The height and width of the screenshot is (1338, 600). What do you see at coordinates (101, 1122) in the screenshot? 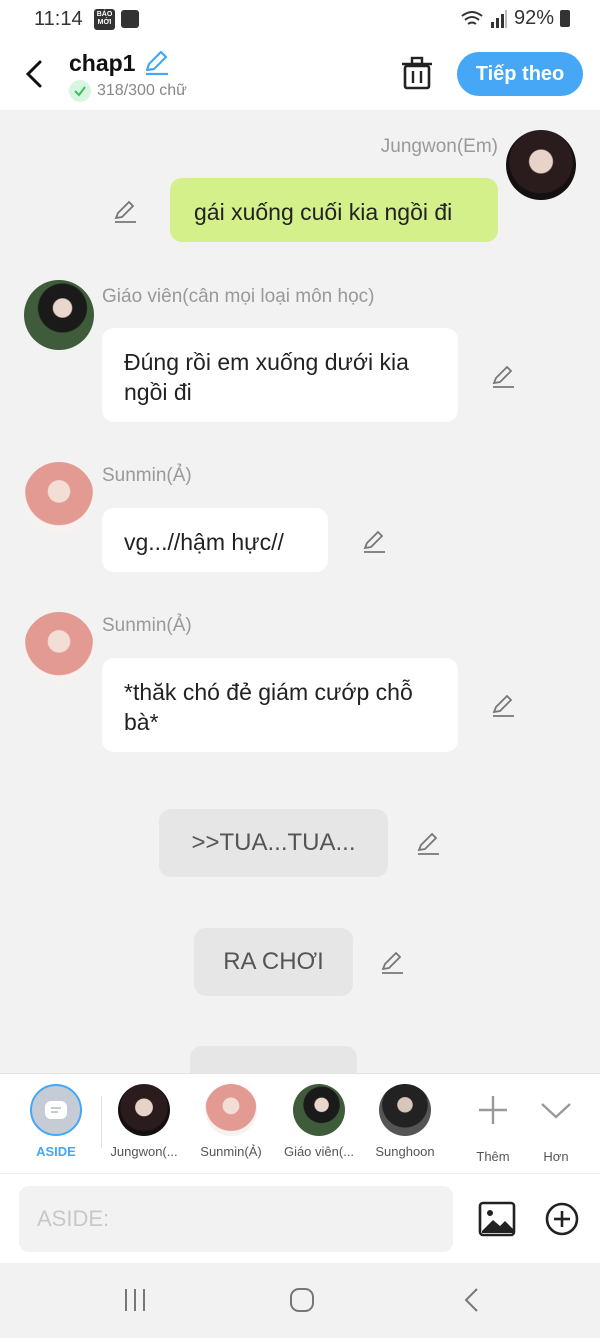
I see `divider` at bounding box center [101, 1122].